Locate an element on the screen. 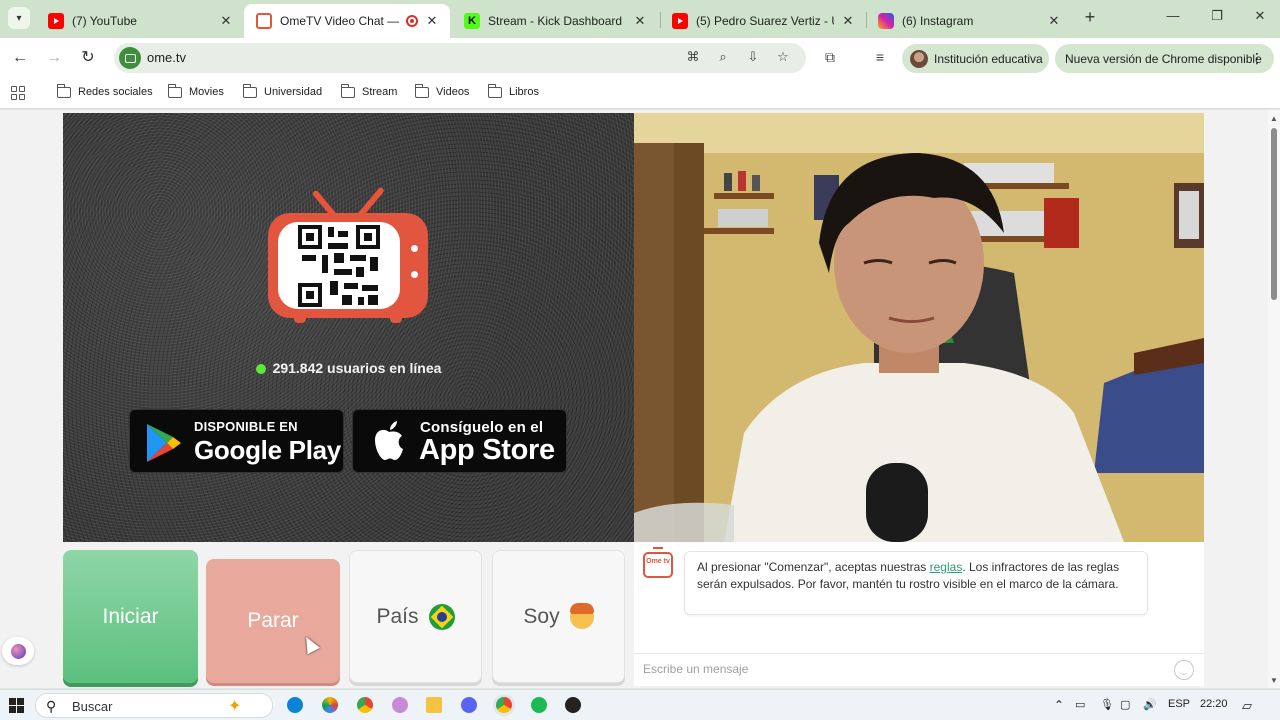 Image resolution: width=1280 pixels, height=720 pixels. extension-floating-icon is located at coordinates (18, 651).